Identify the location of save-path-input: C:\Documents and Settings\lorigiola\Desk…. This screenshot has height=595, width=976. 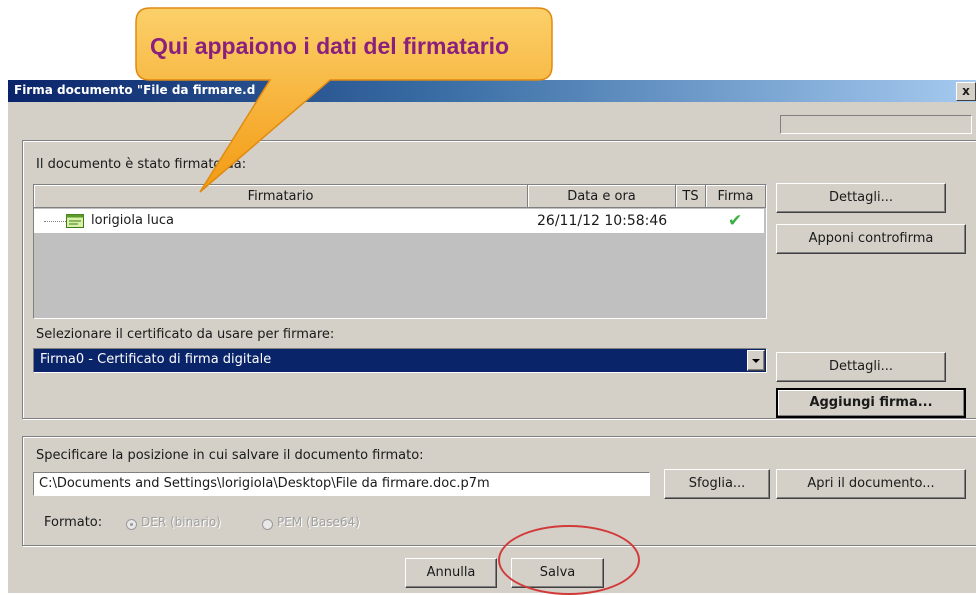
(341, 484).